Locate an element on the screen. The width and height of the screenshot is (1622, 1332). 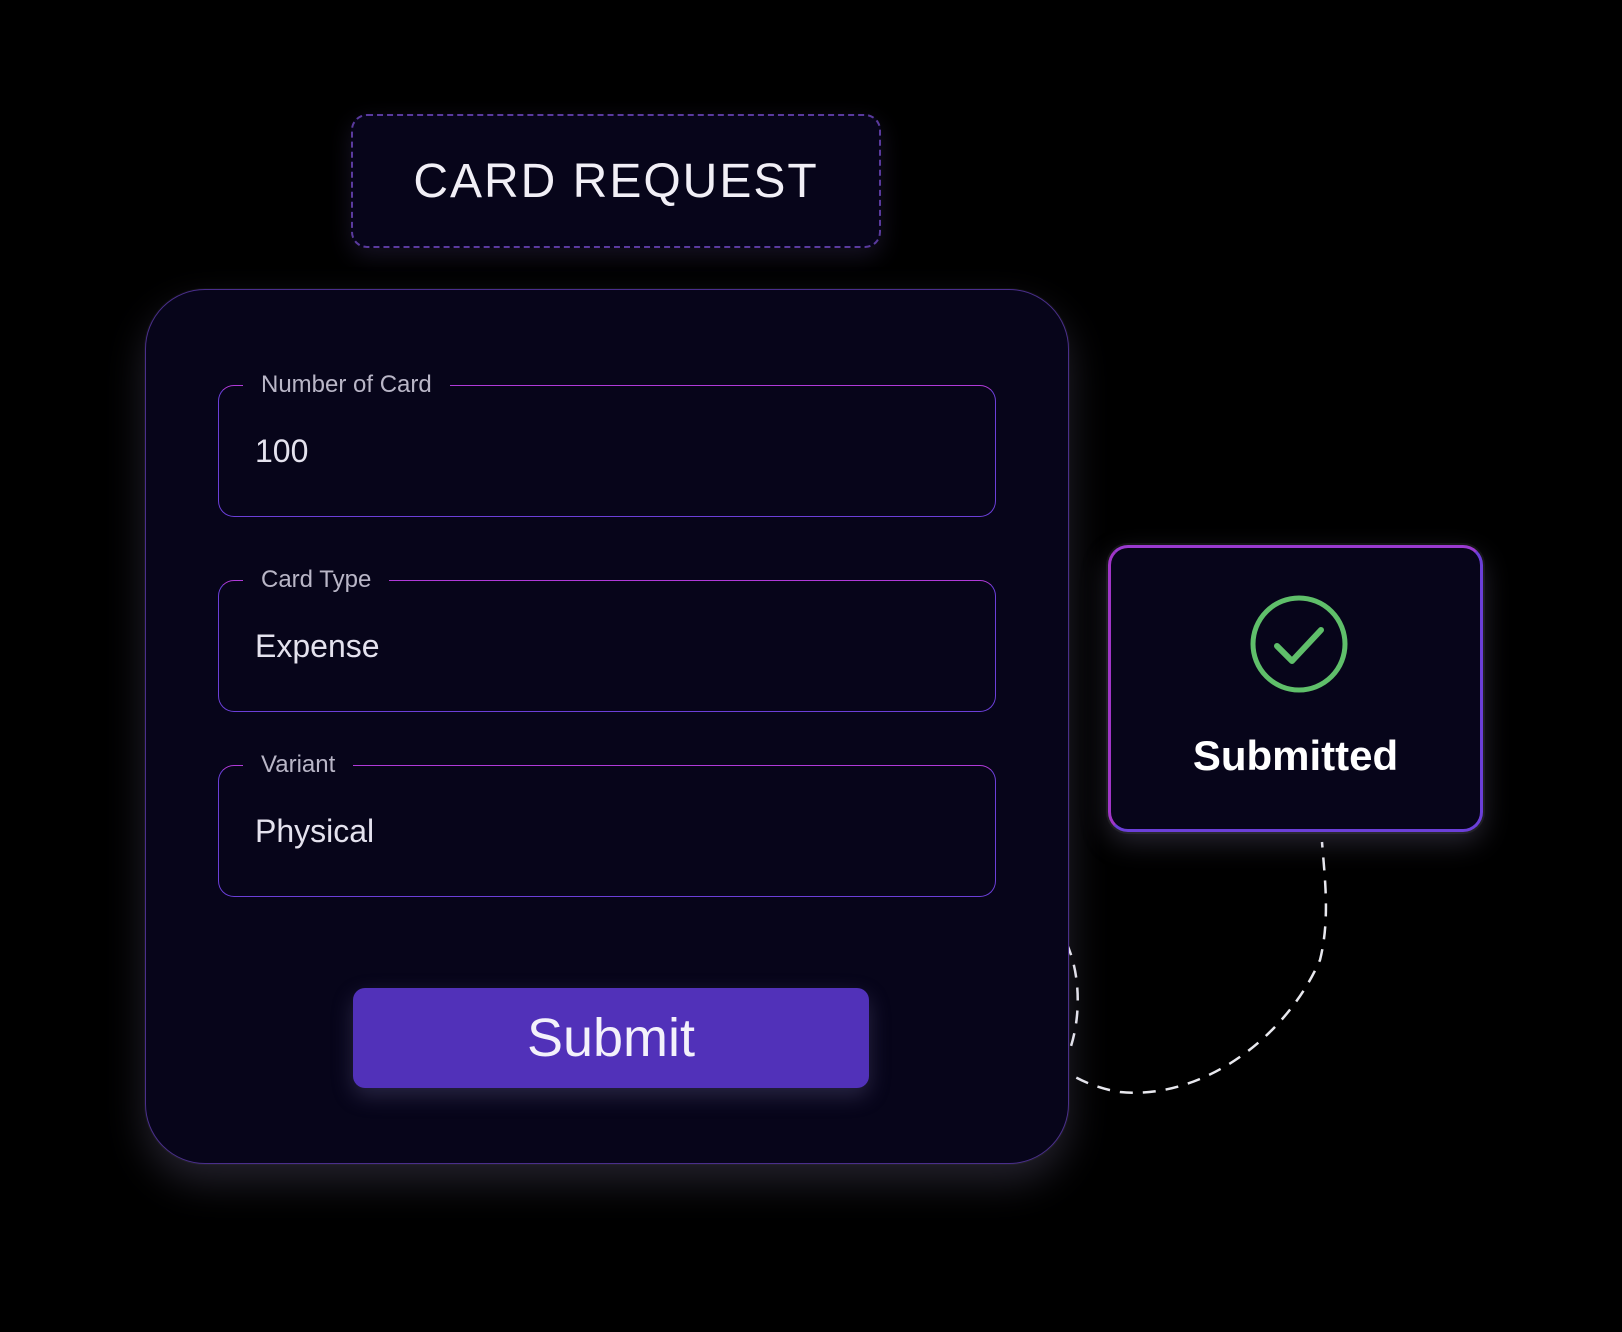
status-label: Submitted is located at coordinates (1295, 755).